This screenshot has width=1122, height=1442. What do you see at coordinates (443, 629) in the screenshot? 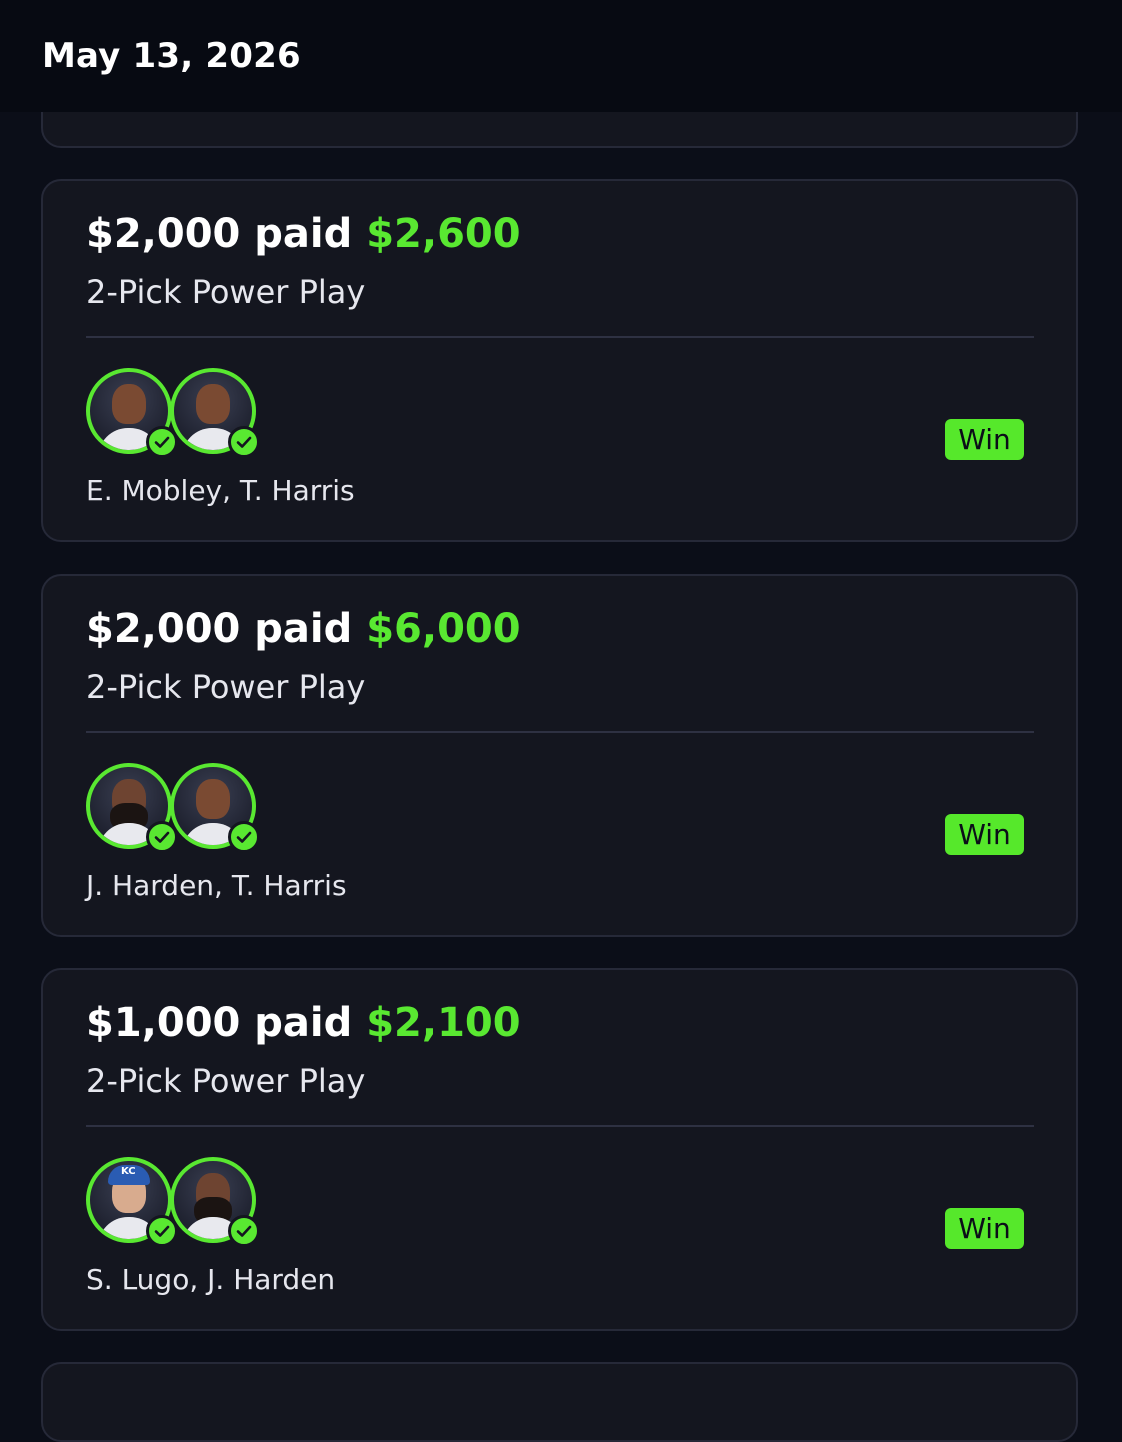
I see `entry-payout: $6,000` at bounding box center [443, 629].